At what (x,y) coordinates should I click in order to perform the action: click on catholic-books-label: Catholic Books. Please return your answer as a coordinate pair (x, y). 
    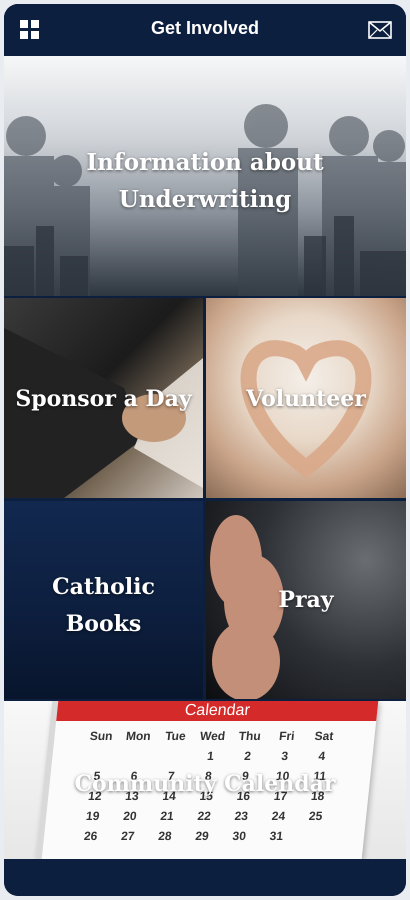
    Looking at the image, I should click on (103, 606).